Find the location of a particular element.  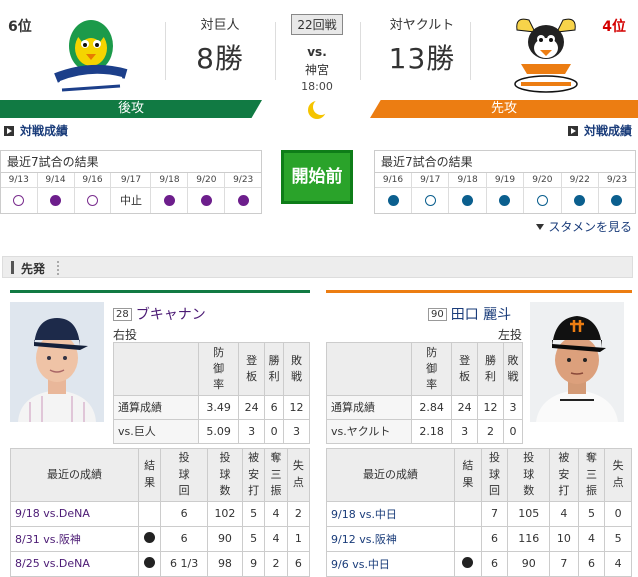

lineup-link: スタメンを見る is located at coordinates (584, 226).